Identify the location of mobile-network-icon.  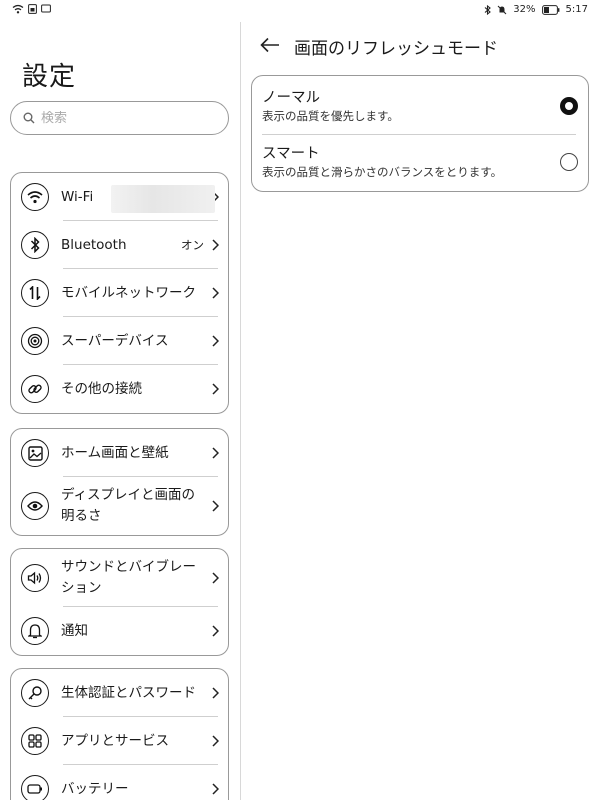
(35, 293).